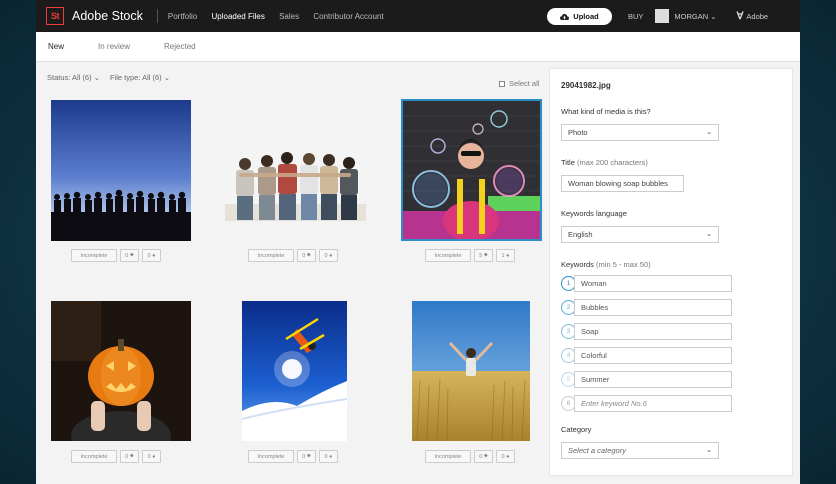  I want to click on select-all-label: Select all, so click(524, 83).